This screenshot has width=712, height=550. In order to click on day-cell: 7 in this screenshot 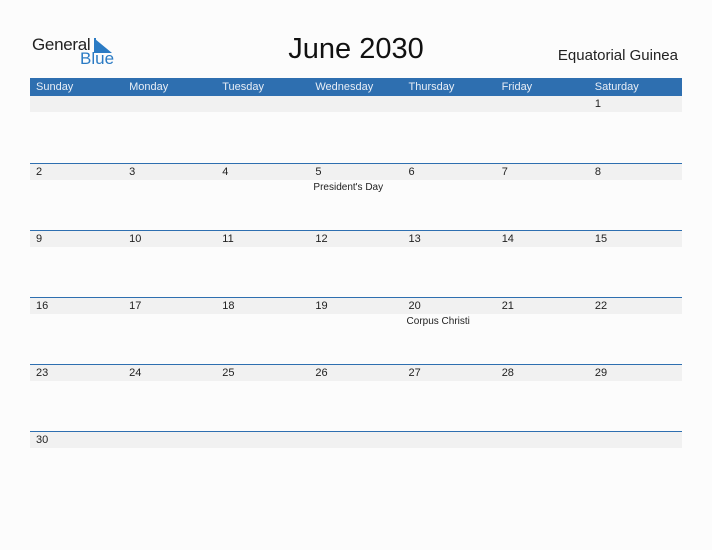, I will do `click(542, 197)`.